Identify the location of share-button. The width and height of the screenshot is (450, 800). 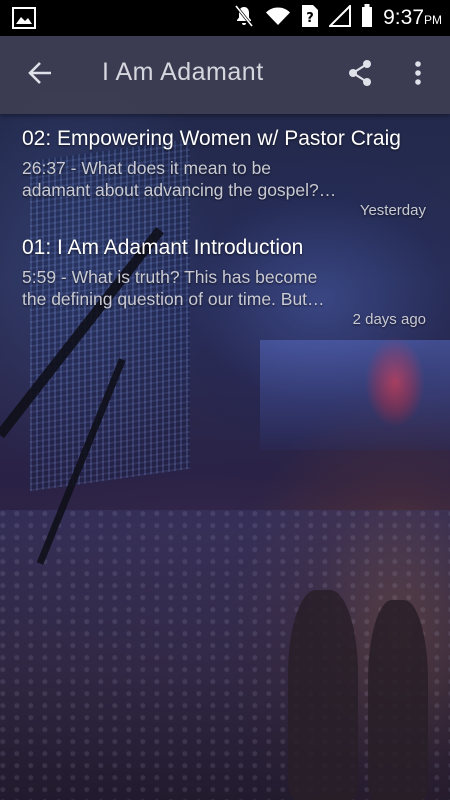
(360, 75).